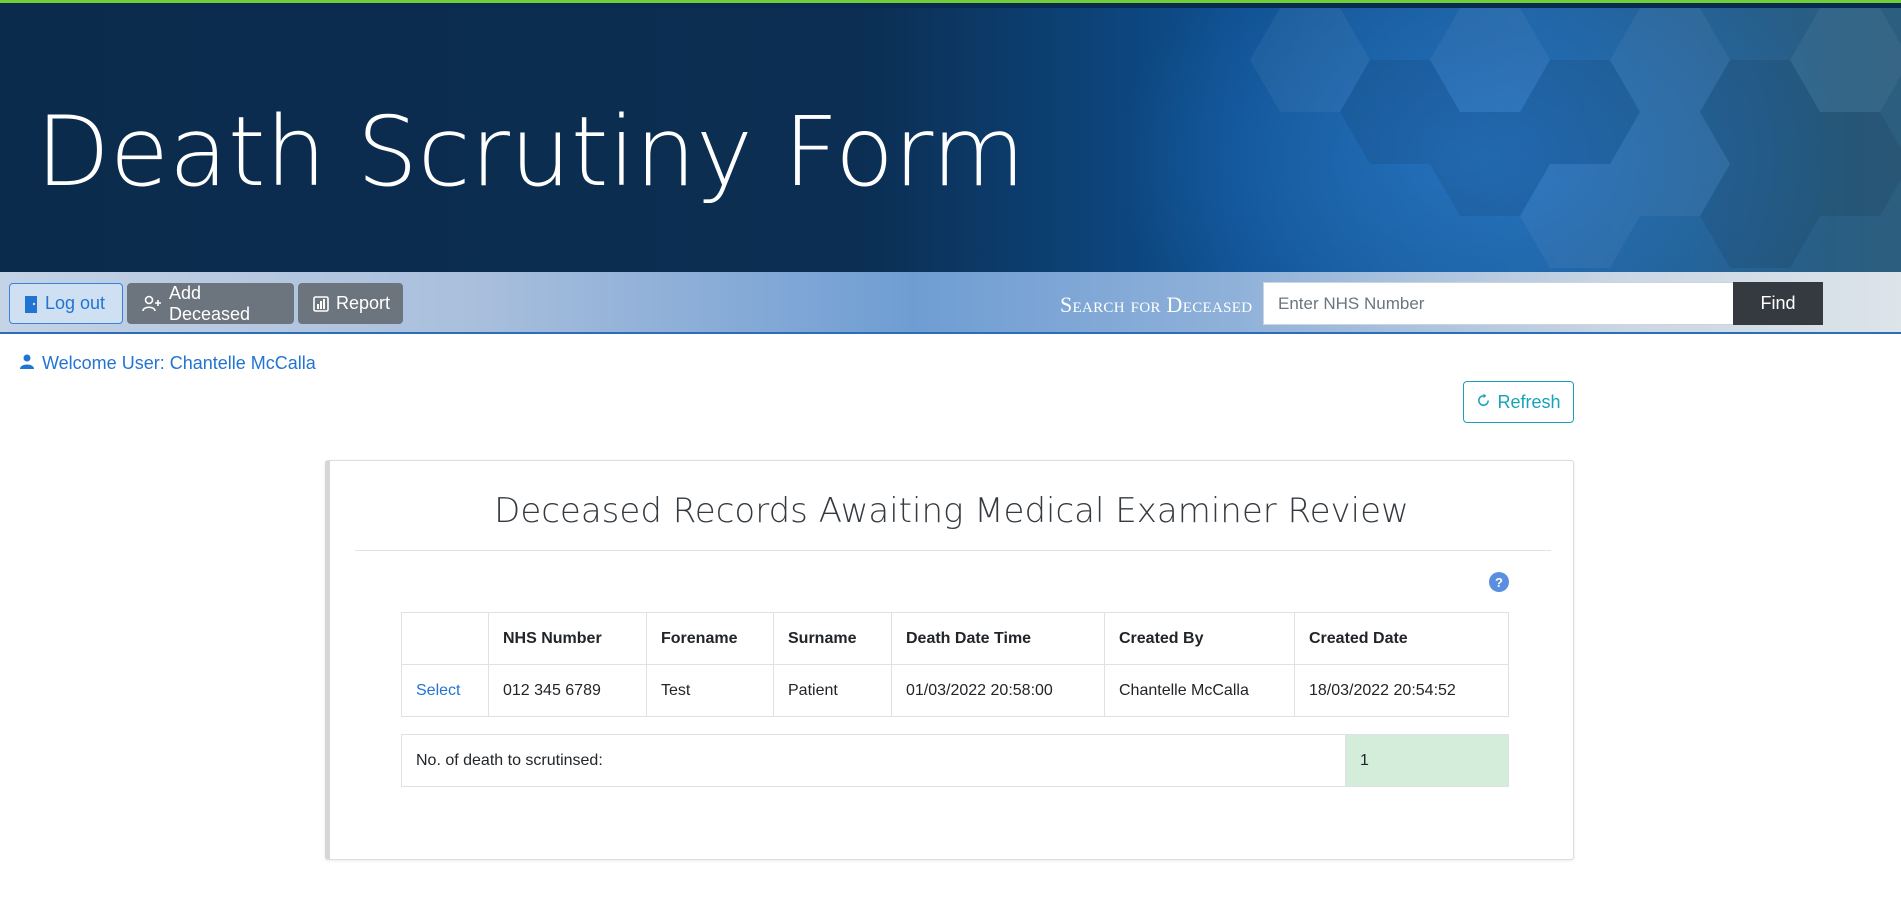 The width and height of the screenshot is (1901, 902). I want to click on nhs-number-search-input, so click(1498, 303).